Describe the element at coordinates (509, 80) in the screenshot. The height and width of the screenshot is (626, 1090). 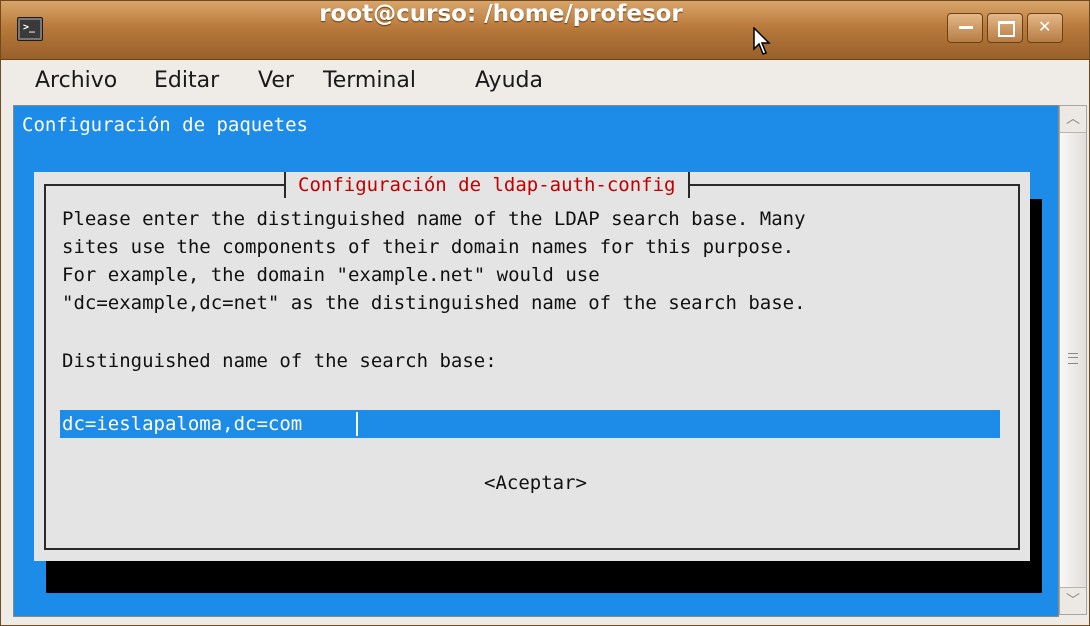
I see `menu-ayuda: Ayuda` at that location.